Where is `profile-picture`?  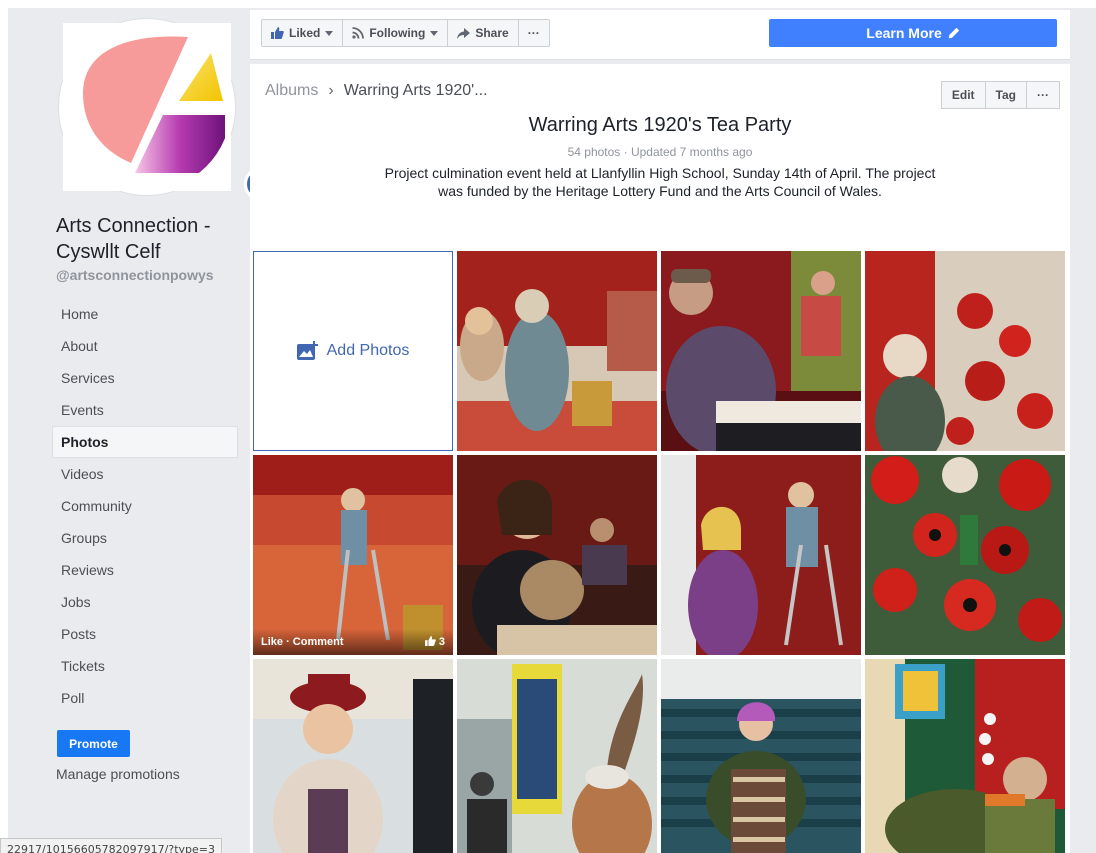
profile-picture is located at coordinates (168, 109).